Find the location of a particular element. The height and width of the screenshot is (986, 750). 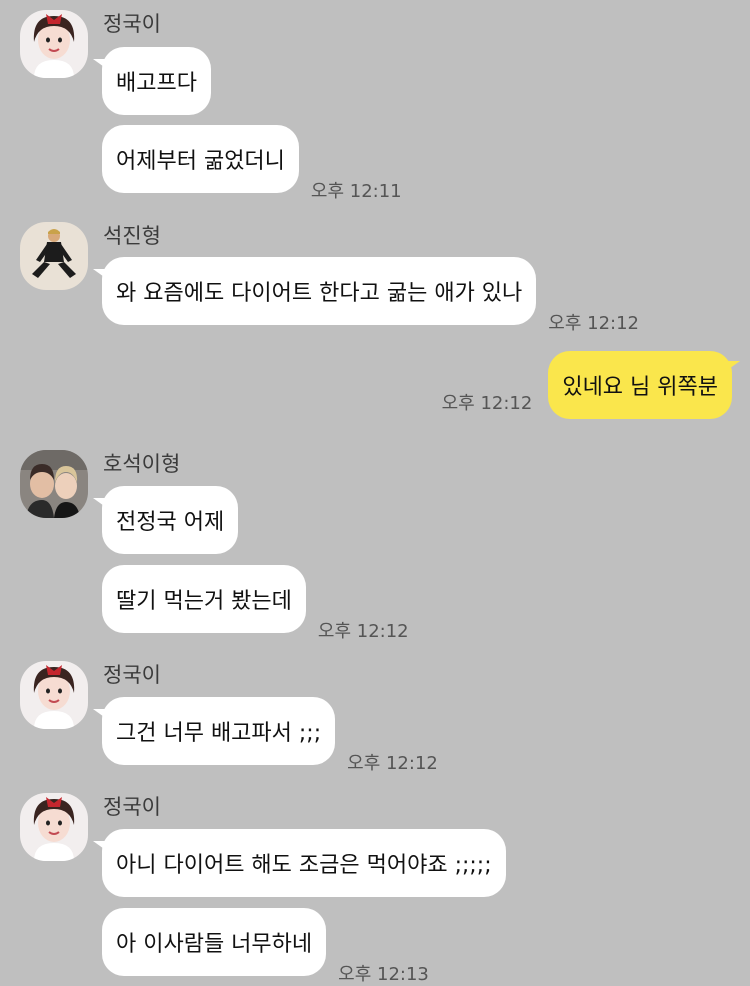

message-bubble: 아니 다이어트 해도 조금은 먹어야죠 ;;;;; is located at coordinates (299, 863).